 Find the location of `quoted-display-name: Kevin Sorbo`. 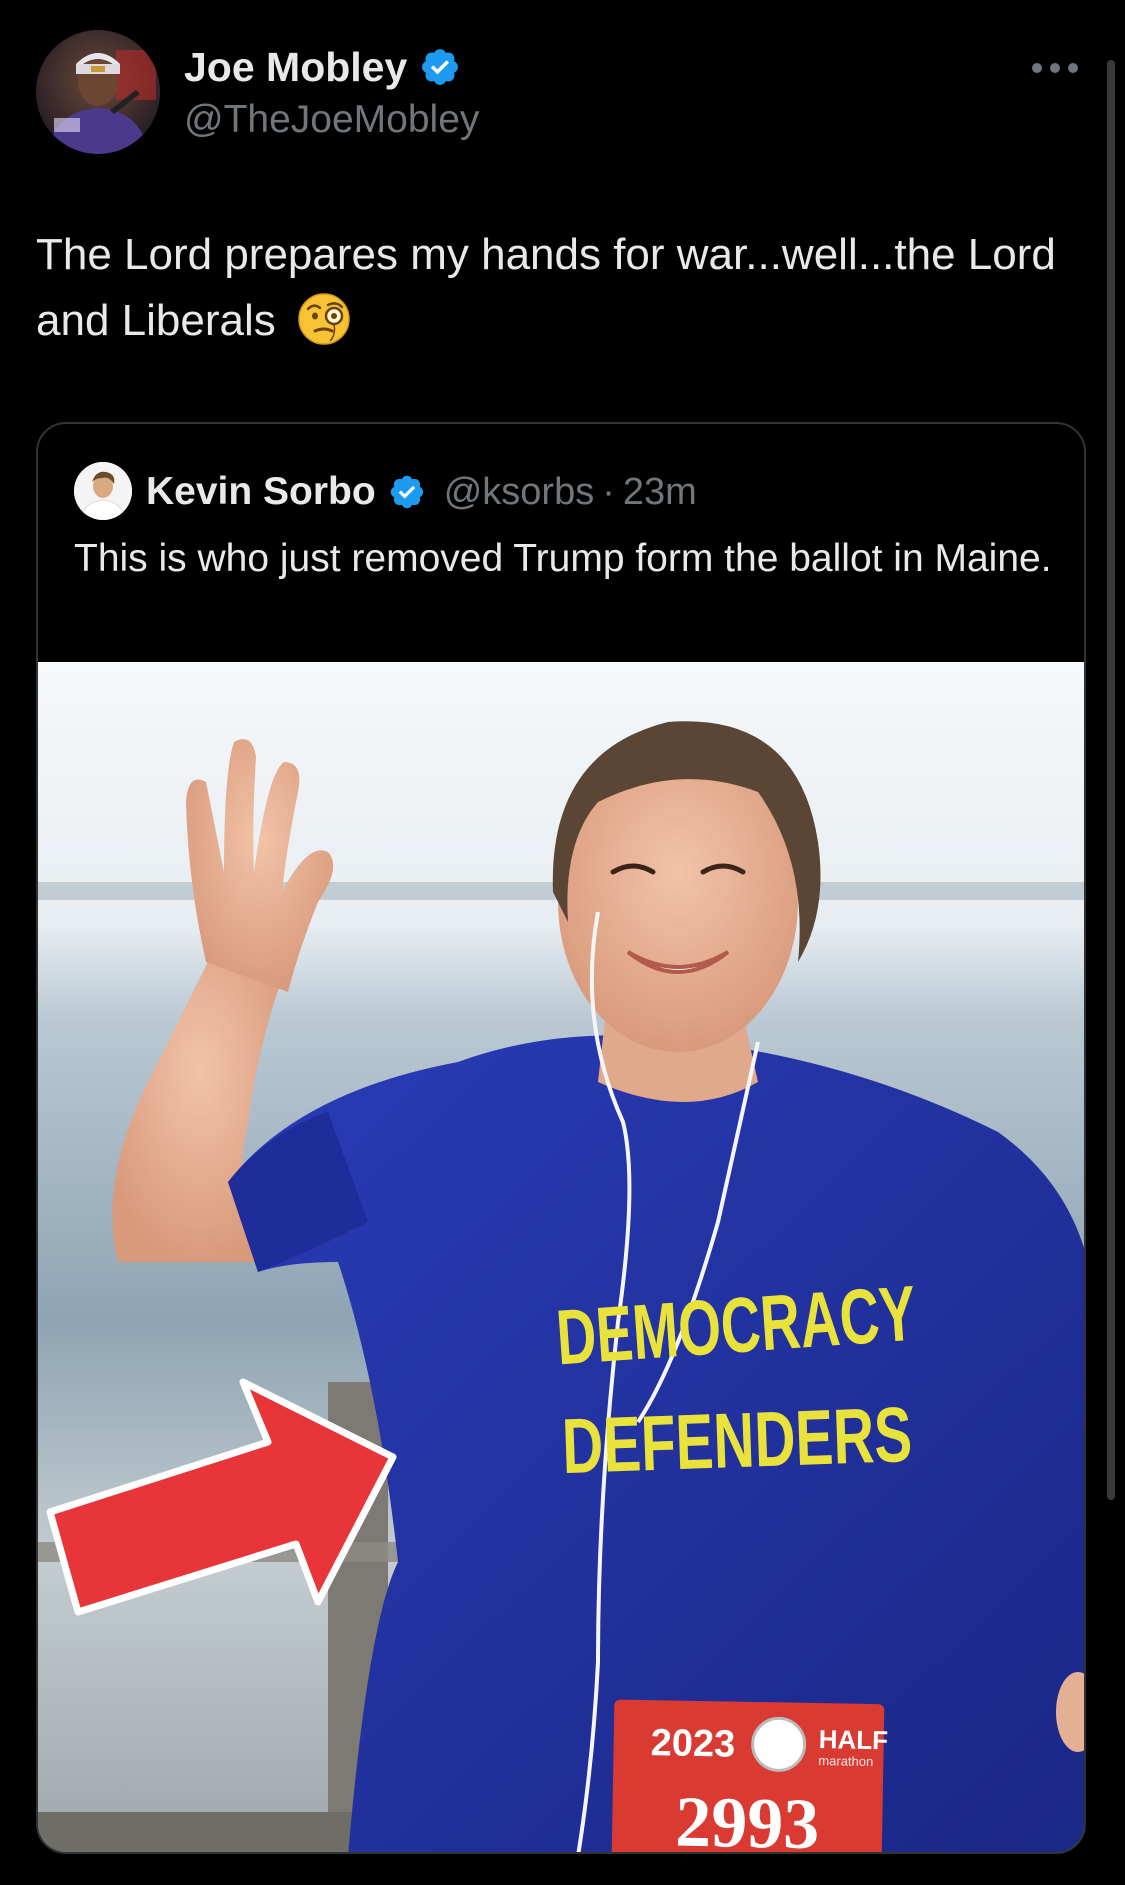

quoted-display-name: Kevin Sorbo is located at coordinates (261, 492).